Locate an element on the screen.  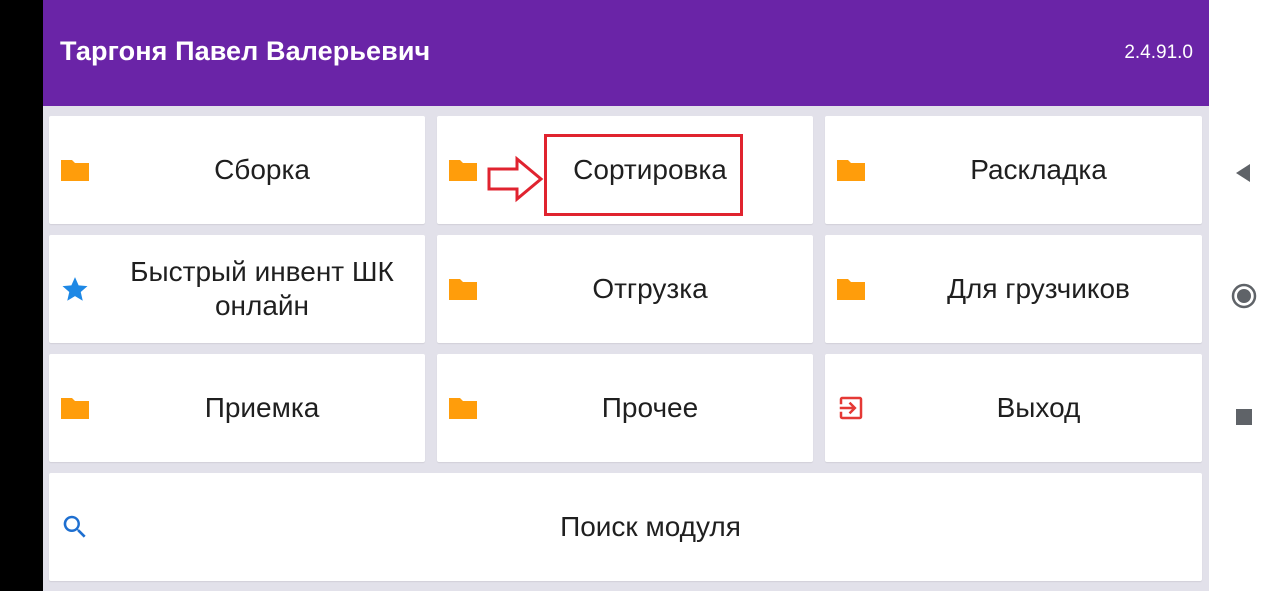
app-version: 2.4.91.0 is located at coordinates (1158, 52).